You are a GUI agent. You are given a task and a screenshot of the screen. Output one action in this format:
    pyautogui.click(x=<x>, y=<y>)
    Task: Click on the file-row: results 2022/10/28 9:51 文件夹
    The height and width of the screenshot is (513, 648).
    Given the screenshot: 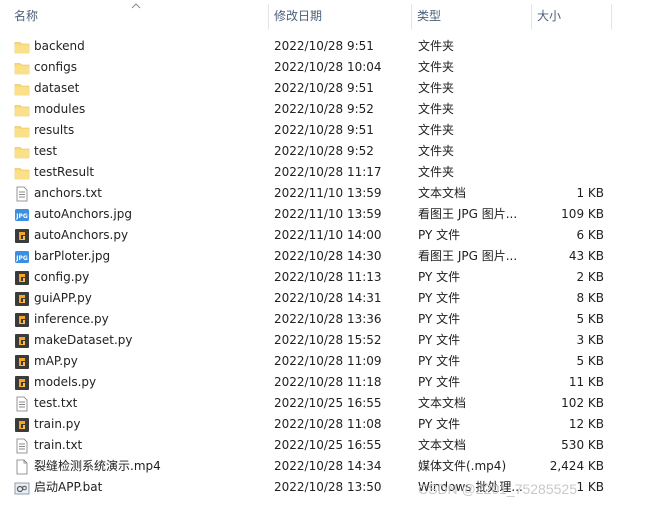 What is the action you would take?
    pyautogui.click(x=324, y=130)
    